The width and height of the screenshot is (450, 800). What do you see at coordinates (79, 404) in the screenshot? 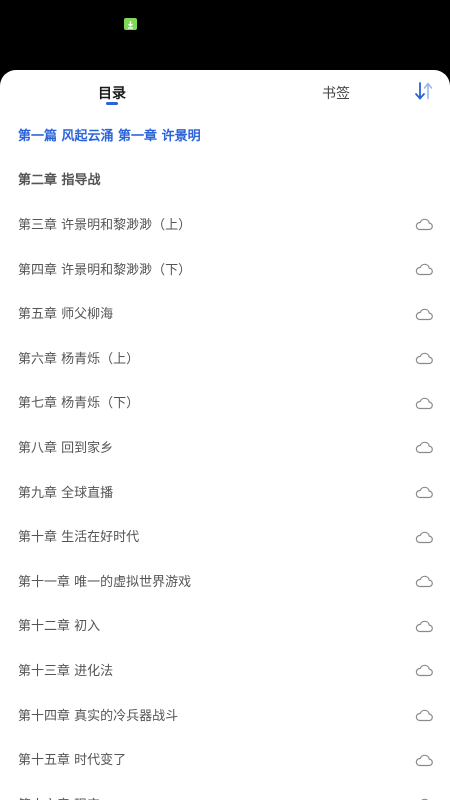
I see `chapter-title: 第七章 杨青烁（下）` at bounding box center [79, 404].